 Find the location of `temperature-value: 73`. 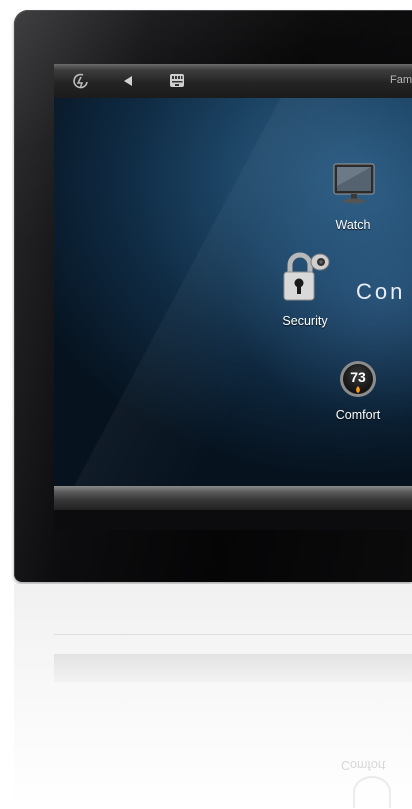

temperature-value: 73 is located at coordinates (358, 377).